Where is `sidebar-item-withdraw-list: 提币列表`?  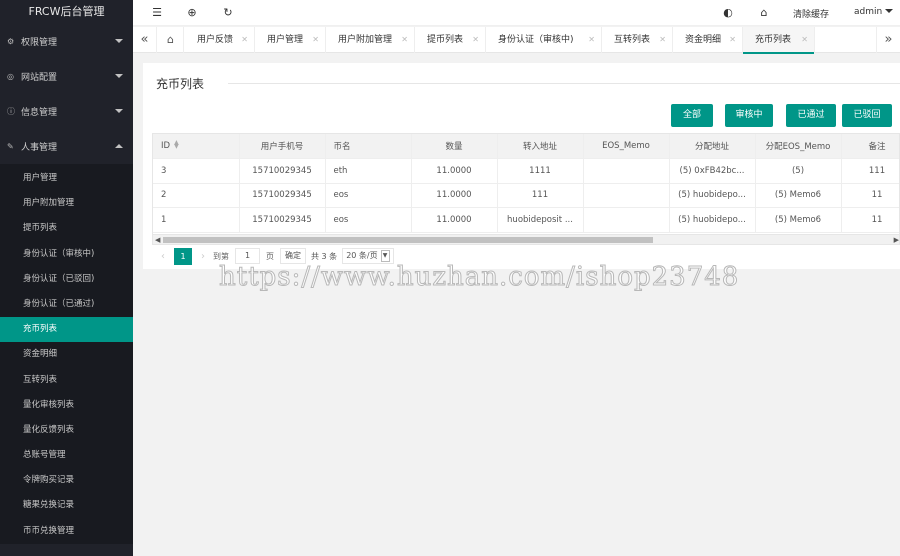
sidebar-item-withdraw-list: 提币列表 is located at coordinates (66, 228).